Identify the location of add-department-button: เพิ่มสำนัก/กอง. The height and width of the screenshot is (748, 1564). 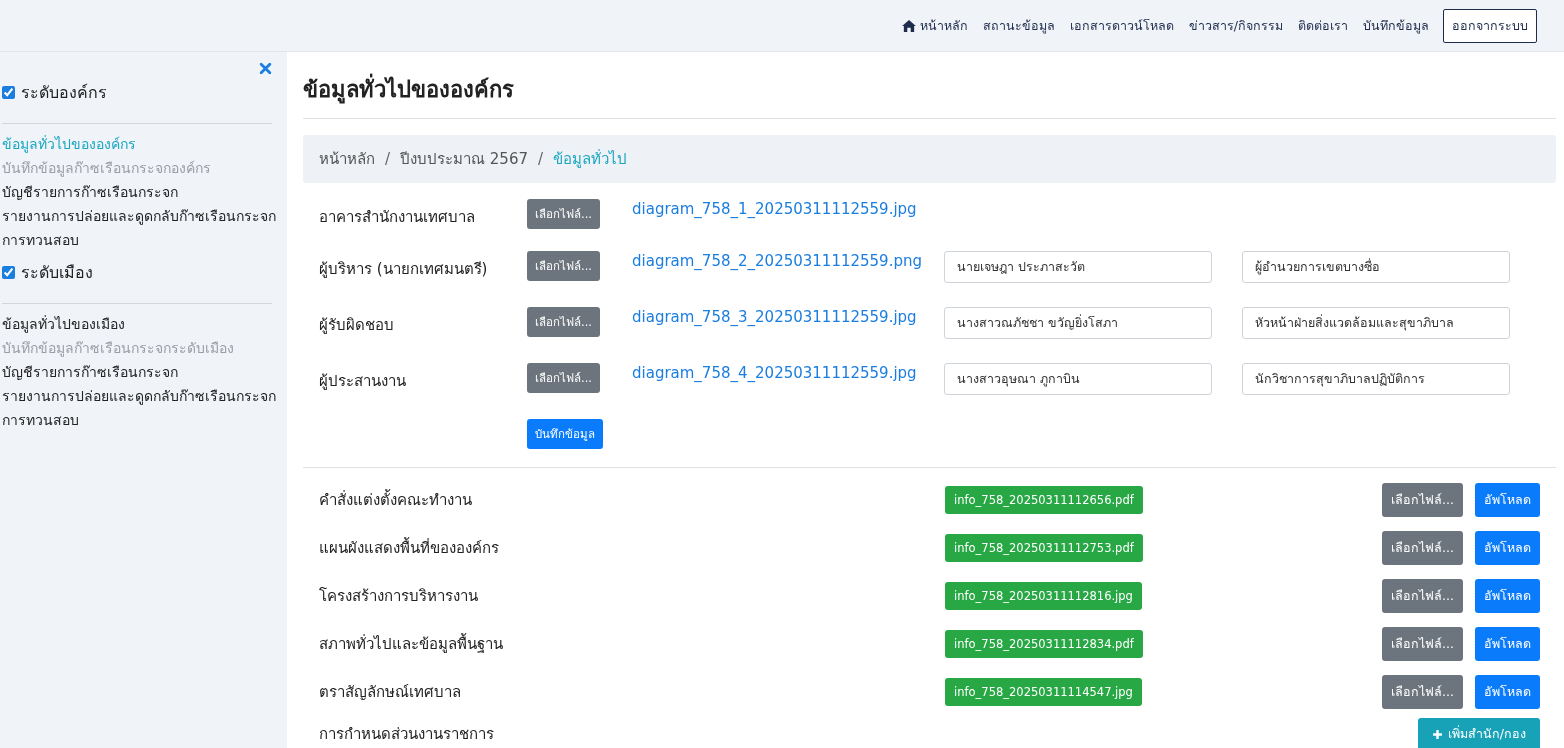
(1478, 733).